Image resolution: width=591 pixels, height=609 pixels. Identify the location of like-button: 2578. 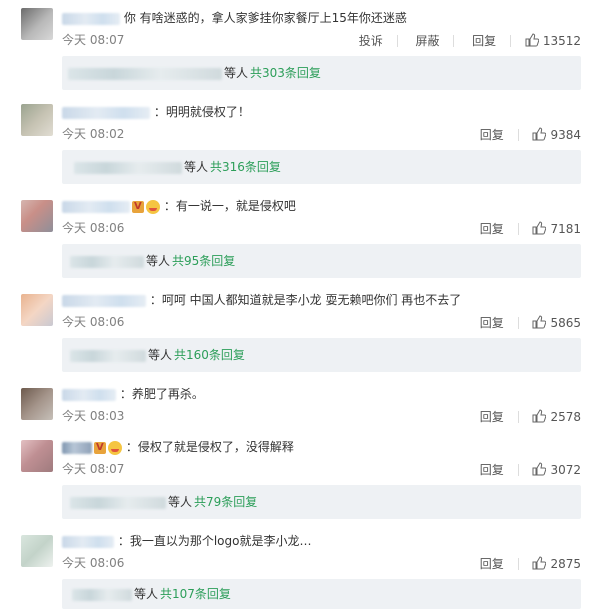
(556, 416).